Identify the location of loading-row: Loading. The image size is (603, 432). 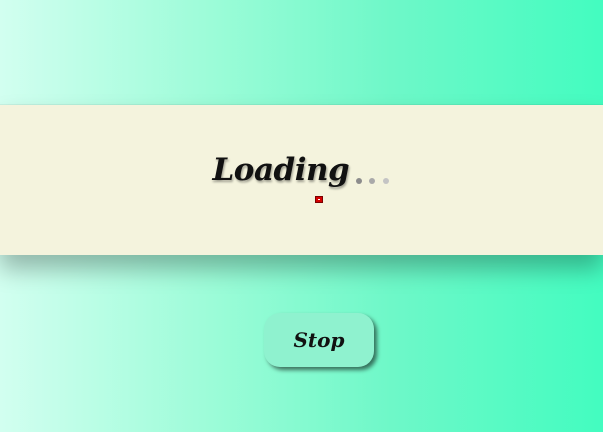
(301, 172).